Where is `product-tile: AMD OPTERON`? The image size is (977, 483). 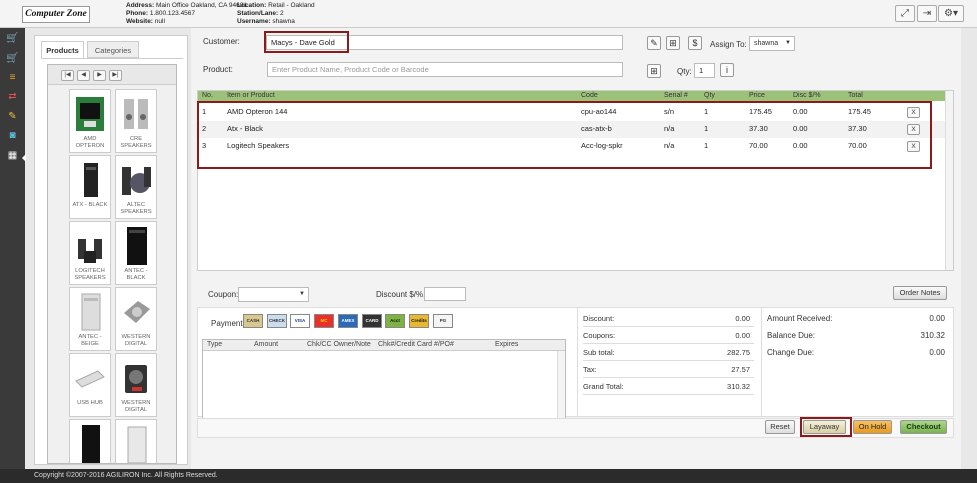 product-tile: AMD OPTERON is located at coordinates (90, 121).